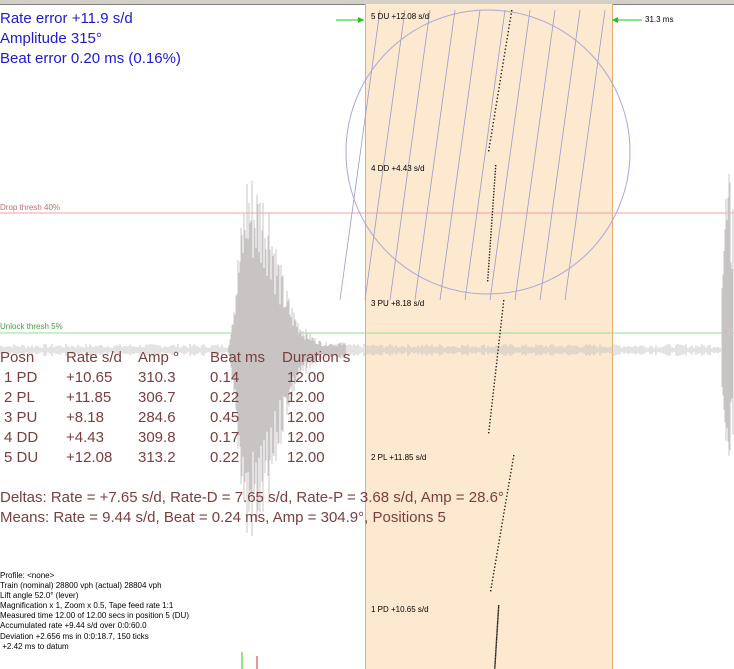 This screenshot has height=669, width=734. Describe the element at coordinates (316, 357) in the screenshot. I see `col-header-duration: Duration s` at that location.